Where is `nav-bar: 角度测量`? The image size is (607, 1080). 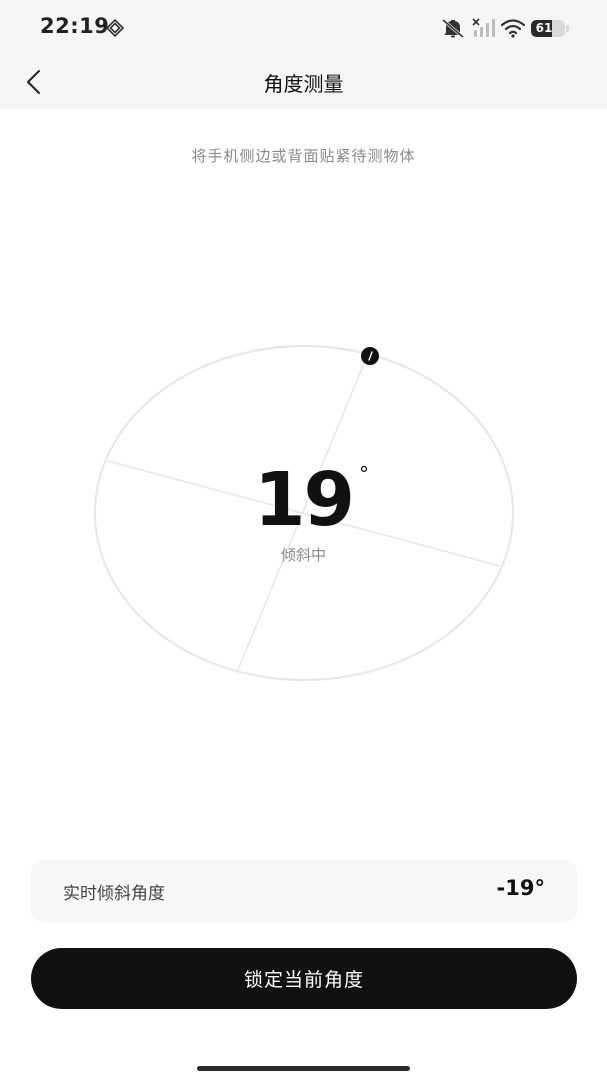 nav-bar: 角度测量 is located at coordinates (303, 82).